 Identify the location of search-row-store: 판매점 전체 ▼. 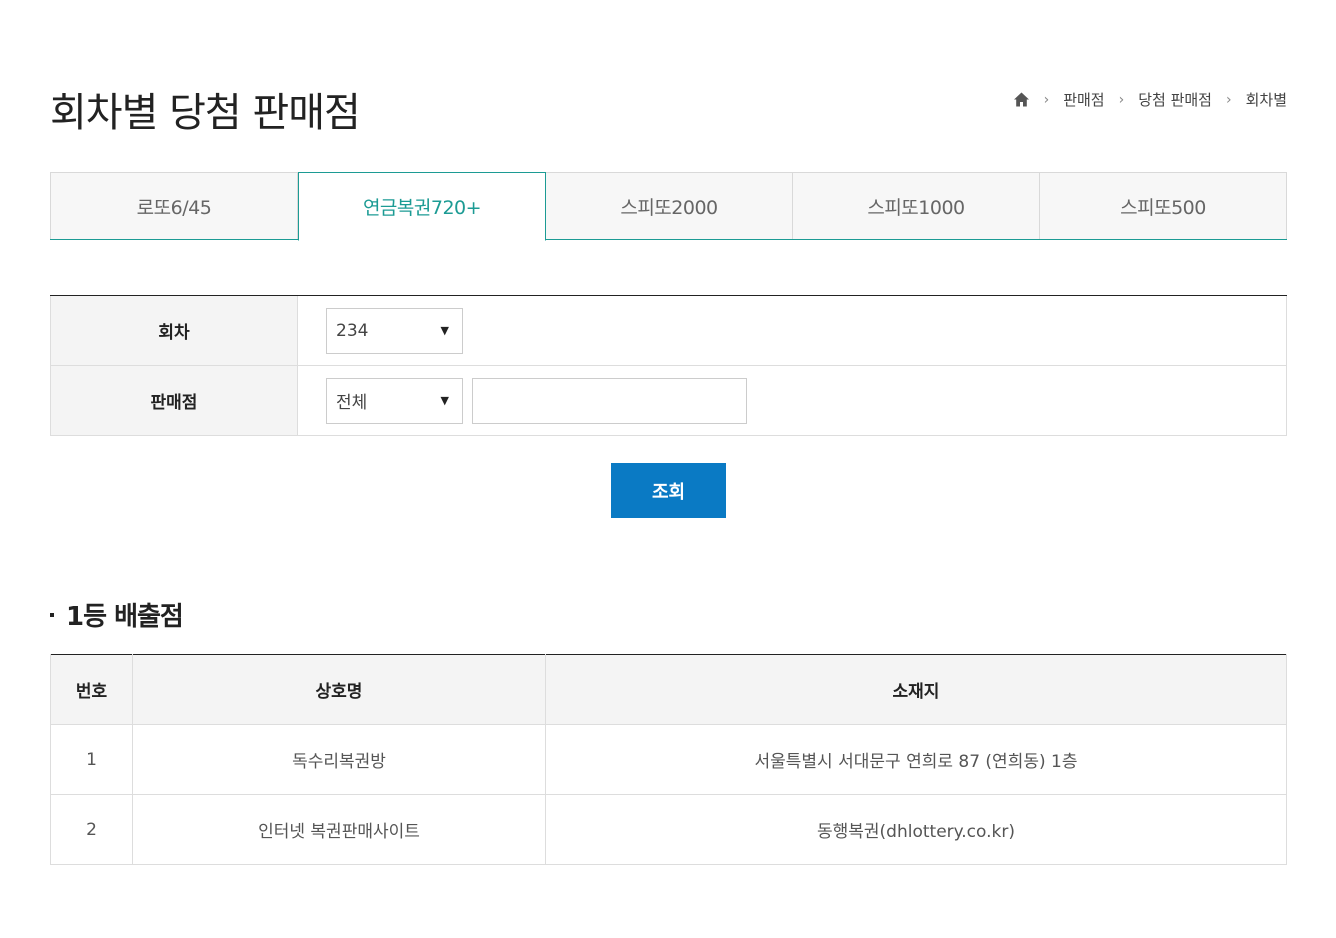
(668, 401).